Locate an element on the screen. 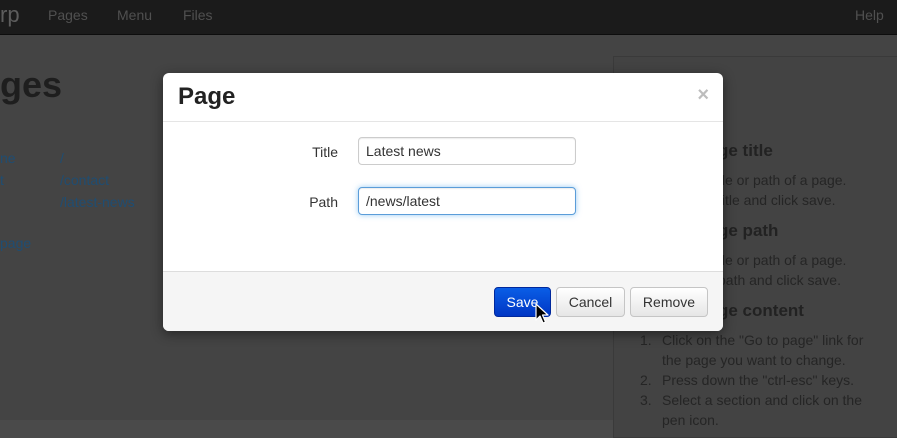  help-section-heading: ge content is located at coordinates (761, 310).